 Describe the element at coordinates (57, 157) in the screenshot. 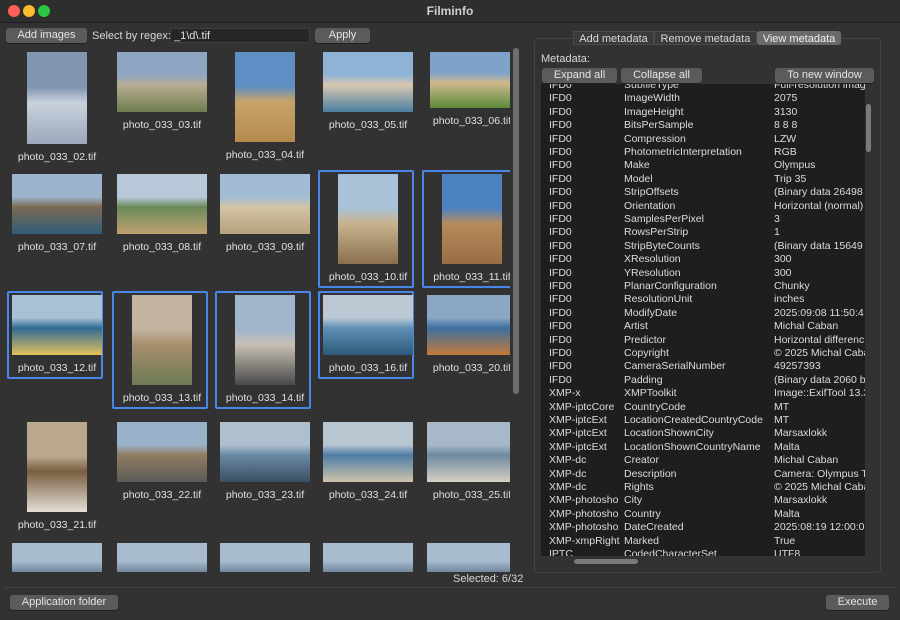

I see `thumbnail-filename: photo_033_02.tif` at that location.